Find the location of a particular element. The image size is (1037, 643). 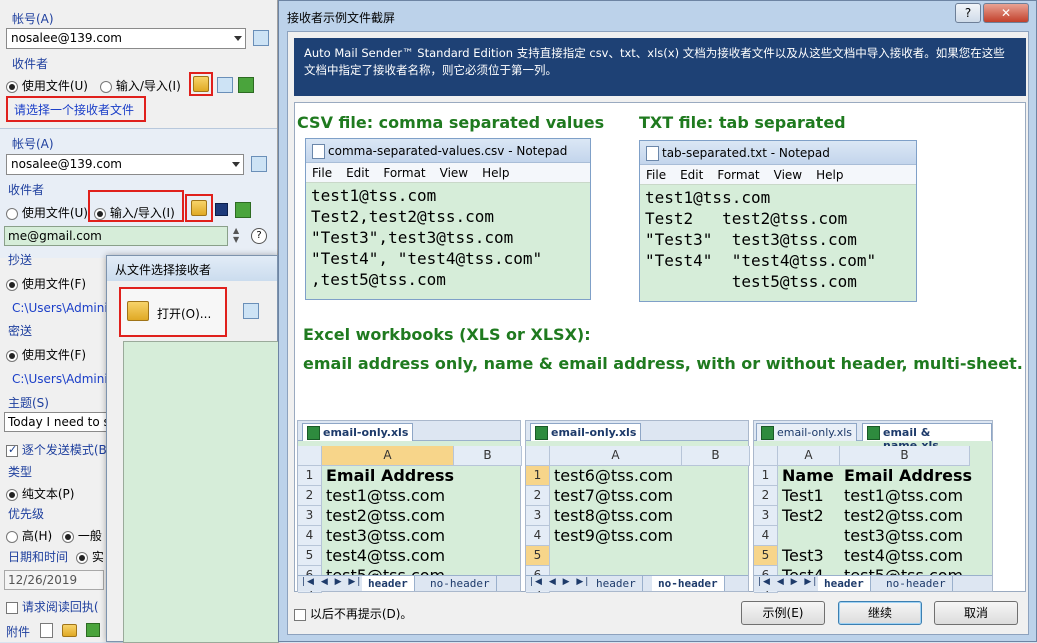

add-file-icon is located at coordinates (46, 630).